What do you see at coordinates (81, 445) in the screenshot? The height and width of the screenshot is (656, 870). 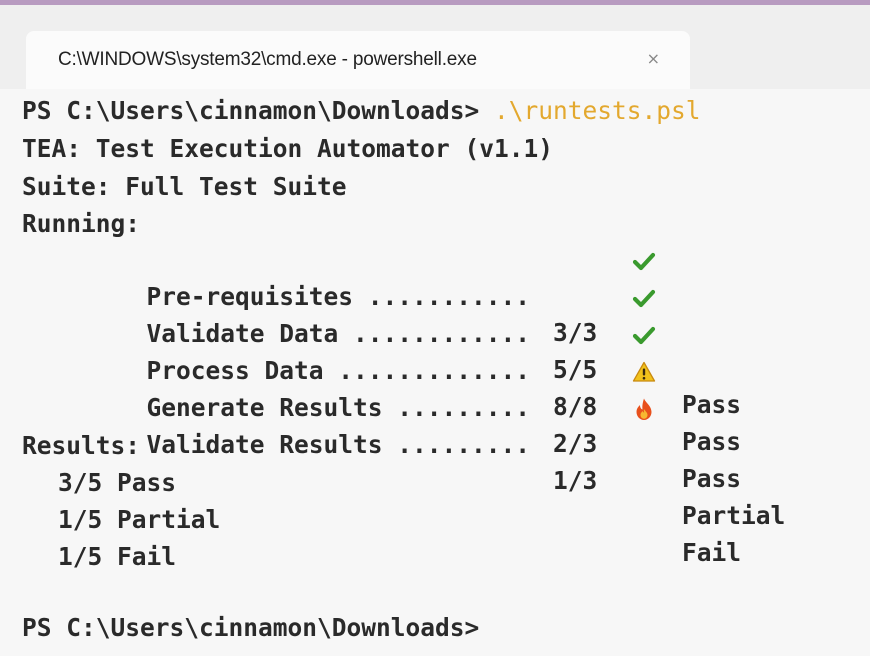 I see `results-label: Results:` at bounding box center [81, 445].